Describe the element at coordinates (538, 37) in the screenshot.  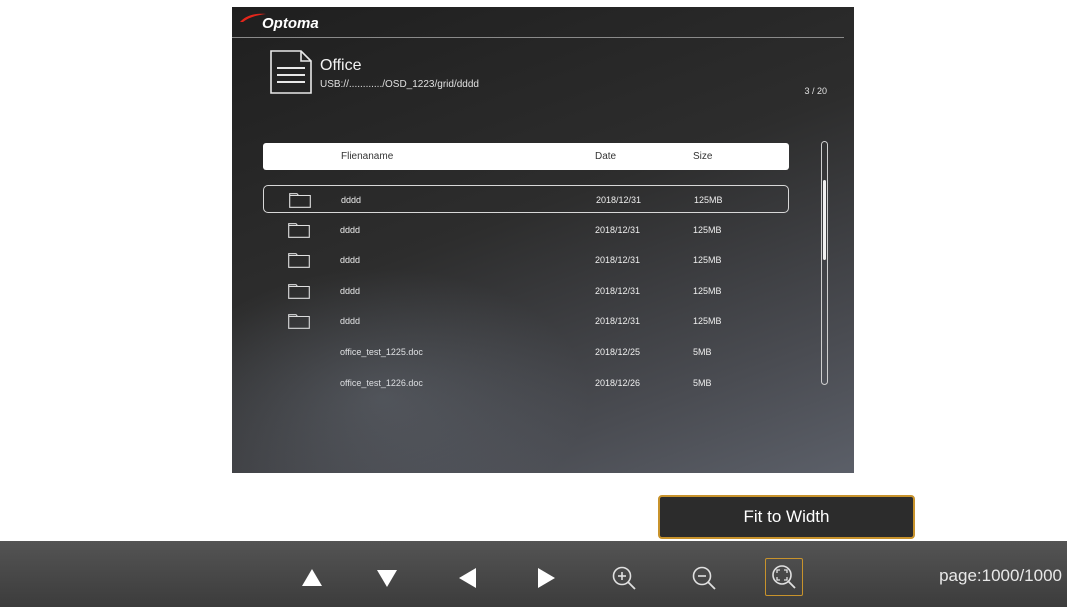
I see `header-divider` at that location.